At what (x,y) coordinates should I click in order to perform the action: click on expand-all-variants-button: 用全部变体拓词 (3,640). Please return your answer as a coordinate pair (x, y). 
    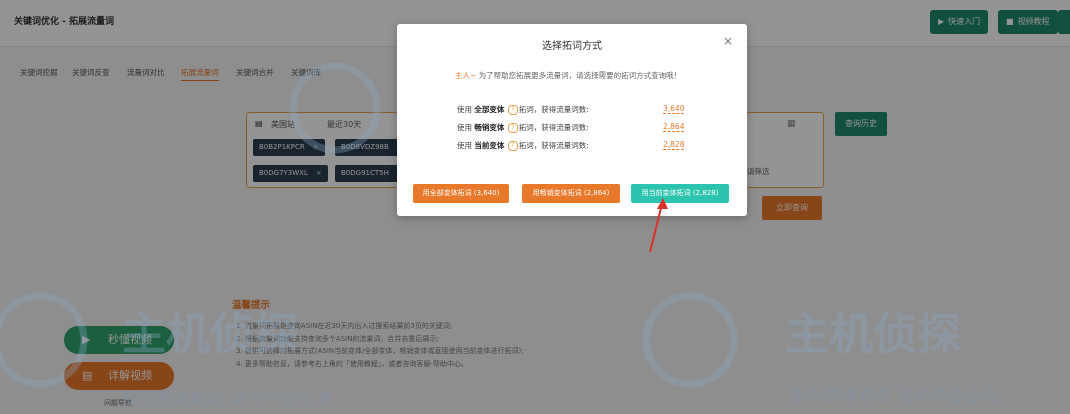
    Looking at the image, I should click on (461, 193).